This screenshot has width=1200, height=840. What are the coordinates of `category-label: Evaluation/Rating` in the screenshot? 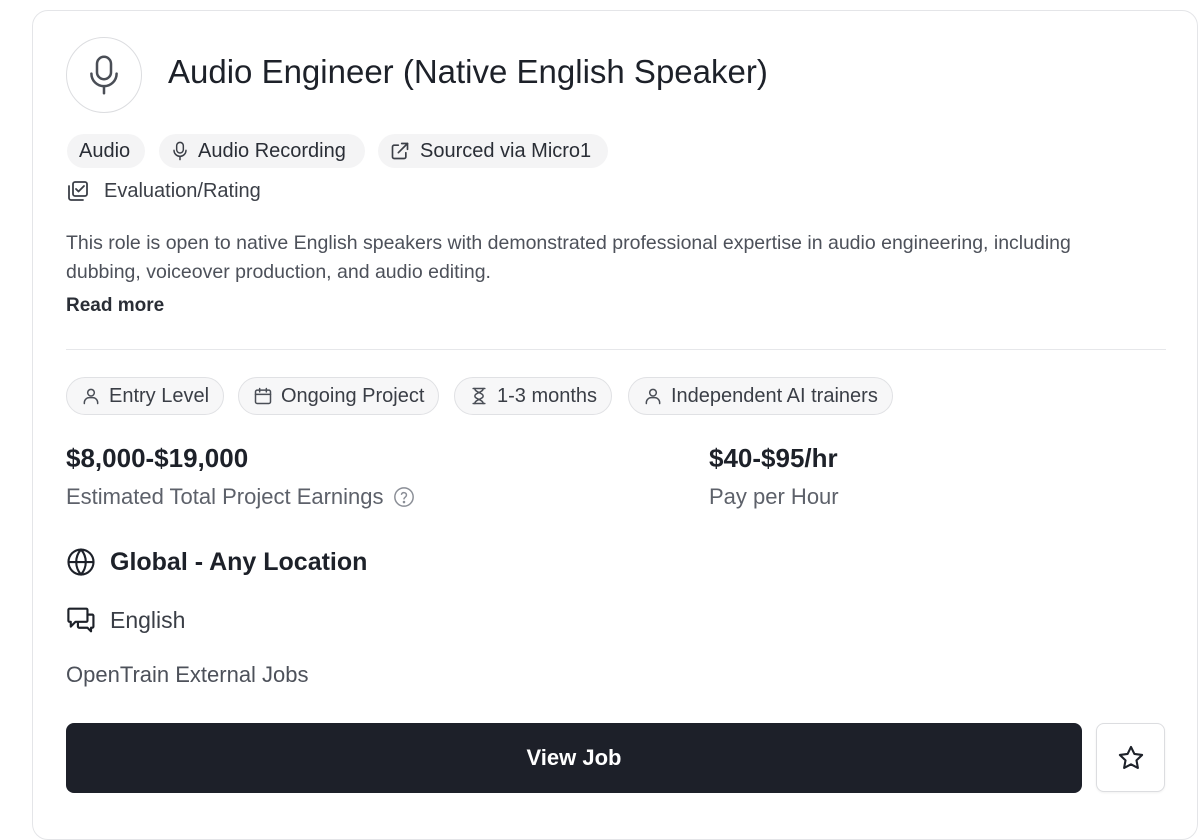 It's located at (182, 190).